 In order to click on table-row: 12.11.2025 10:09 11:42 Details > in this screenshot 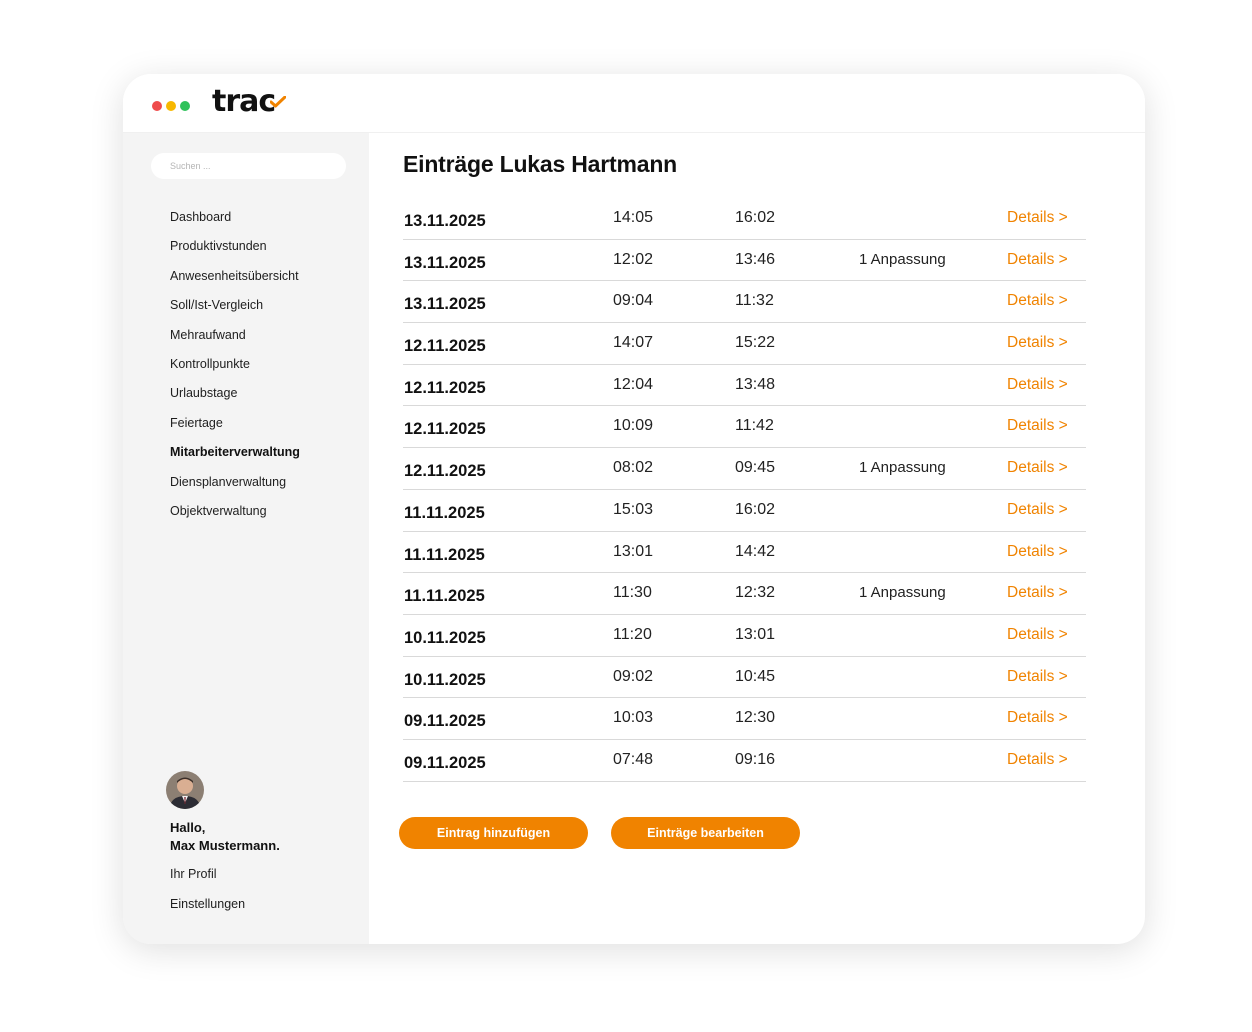, I will do `click(744, 427)`.